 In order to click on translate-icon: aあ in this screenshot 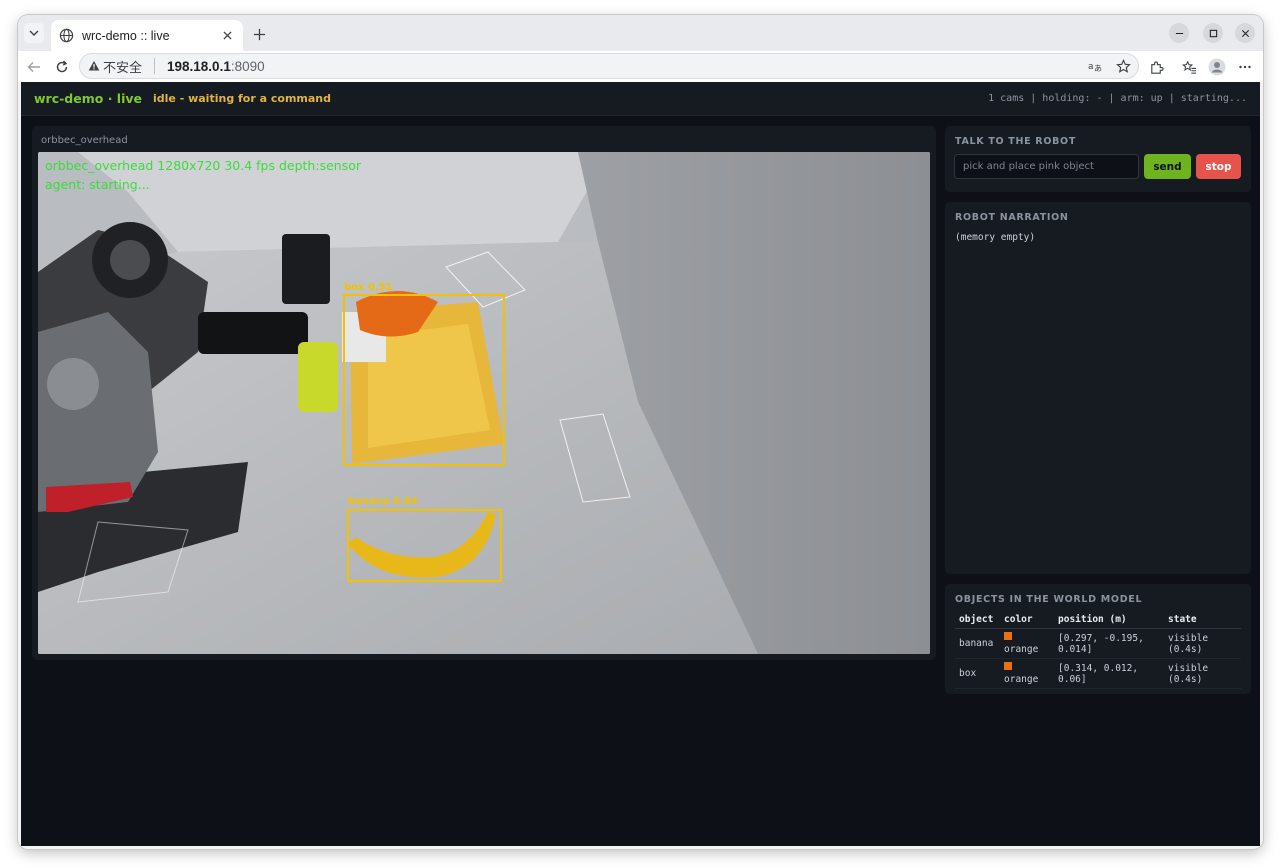, I will do `click(1095, 66)`.